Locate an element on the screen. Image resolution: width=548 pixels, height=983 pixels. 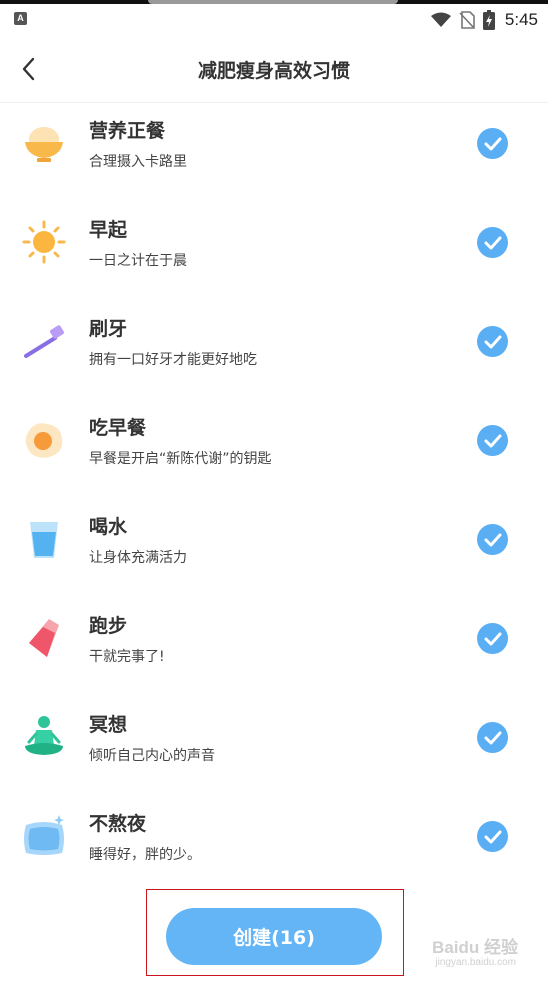
habit-desc: 让身体充满活力 is located at coordinates (138, 558).